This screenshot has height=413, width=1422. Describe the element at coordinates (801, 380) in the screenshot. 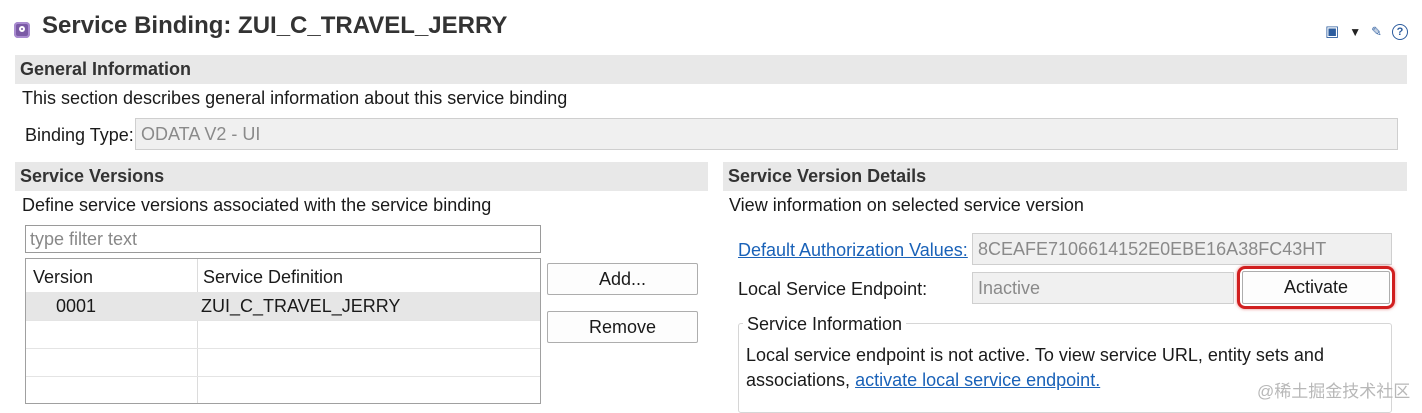

I see `service-information-text-prefix: associations,` at that location.